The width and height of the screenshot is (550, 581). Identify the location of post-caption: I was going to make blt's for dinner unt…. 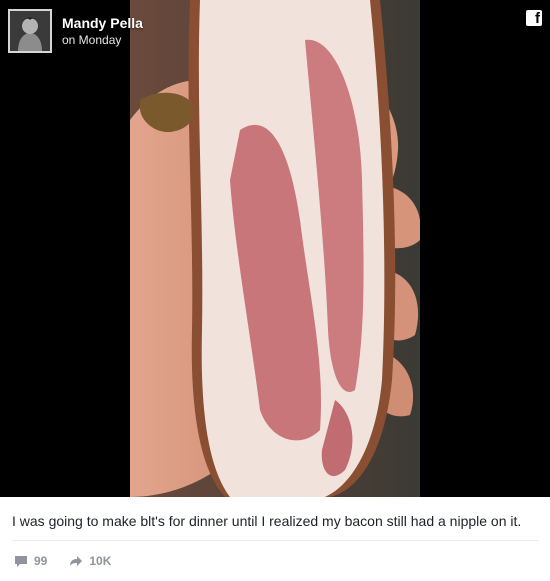
(267, 521).